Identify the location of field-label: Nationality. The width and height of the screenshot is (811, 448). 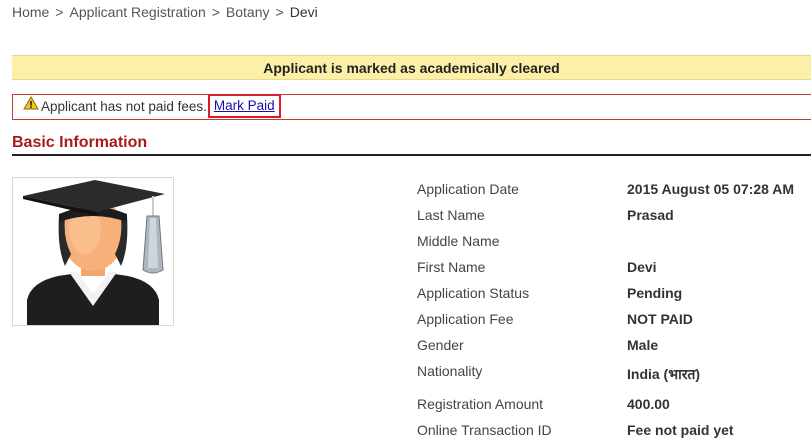
(450, 371).